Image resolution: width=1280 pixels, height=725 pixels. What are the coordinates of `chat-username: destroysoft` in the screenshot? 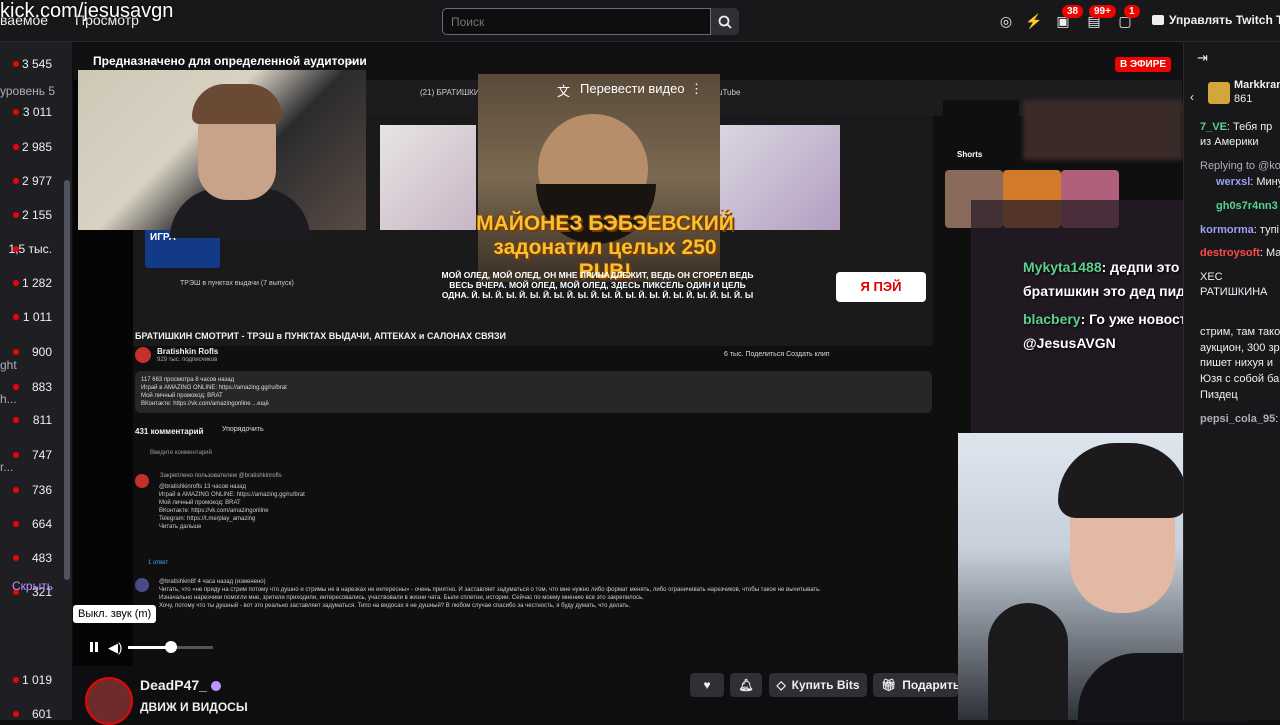 It's located at (1230, 253).